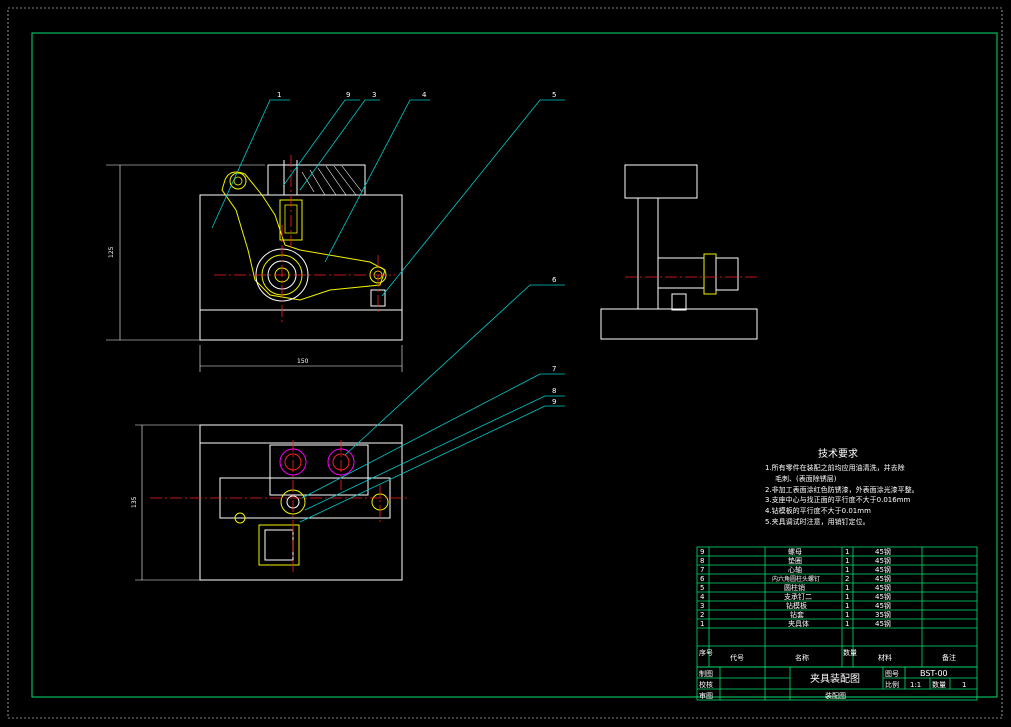 This screenshot has width=1011, height=727. I want to click on bom-name: 钻模板, so click(796, 605).